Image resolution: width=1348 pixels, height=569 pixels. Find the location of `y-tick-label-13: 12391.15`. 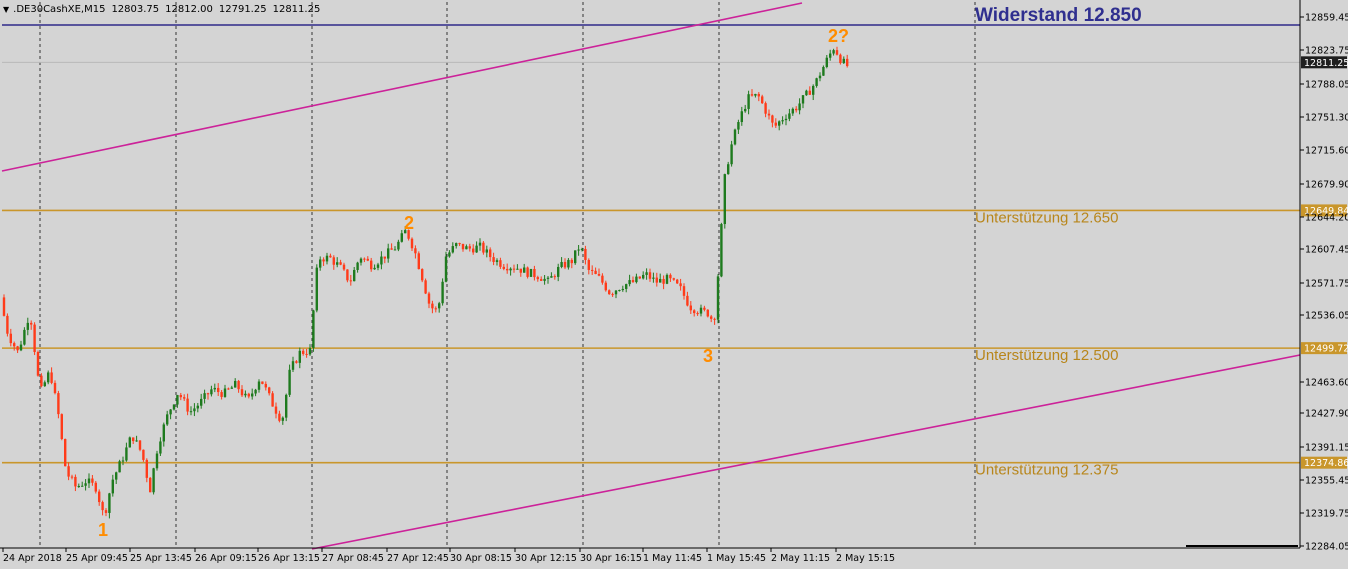

y-tick-label-13: 12391.15 is located at coordinates (1326, 448).